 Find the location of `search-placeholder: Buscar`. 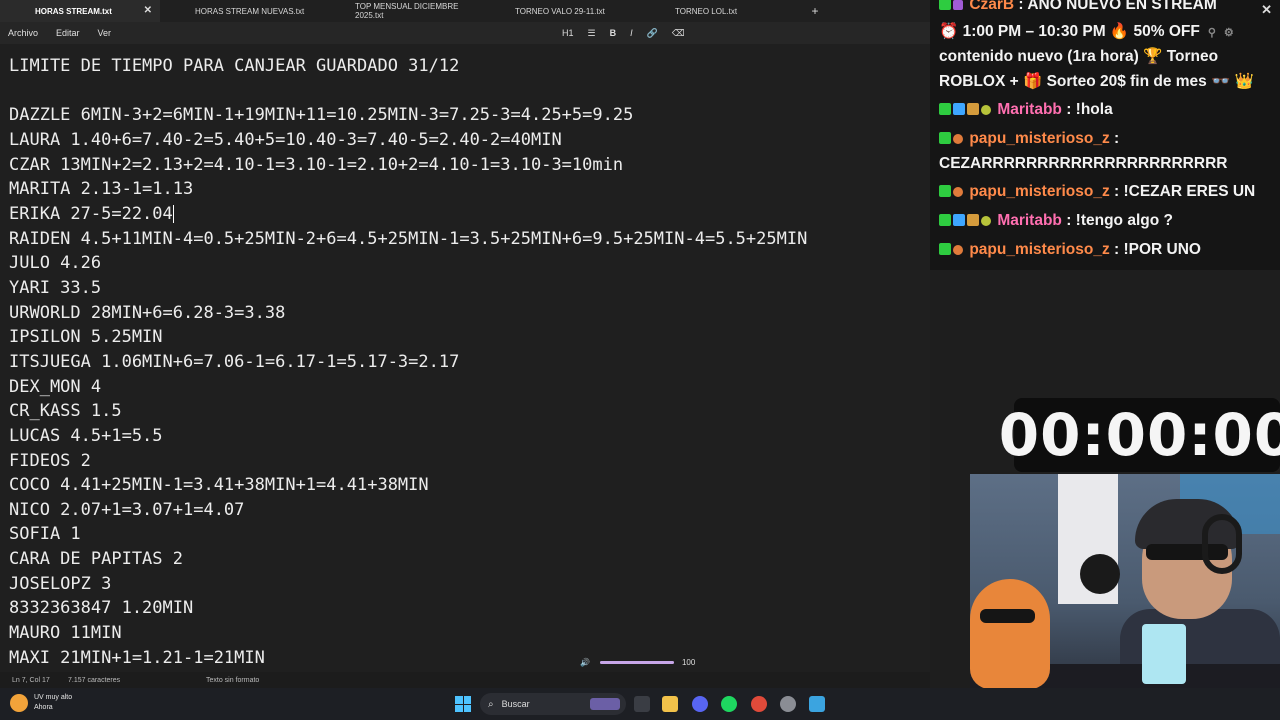

search-placeholder: Buscar is located at coordinates (515, 704).